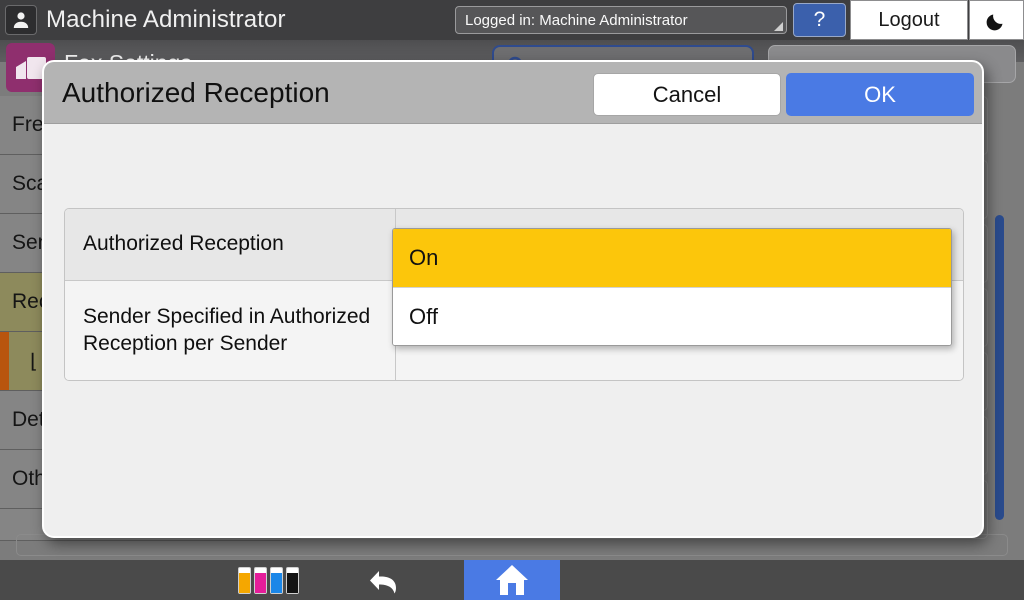 The height and width of the screenshot is (600, 1024). Describe the element at coordinates (260, 580) in the screenshot. I see `toner-magenta` at that location.